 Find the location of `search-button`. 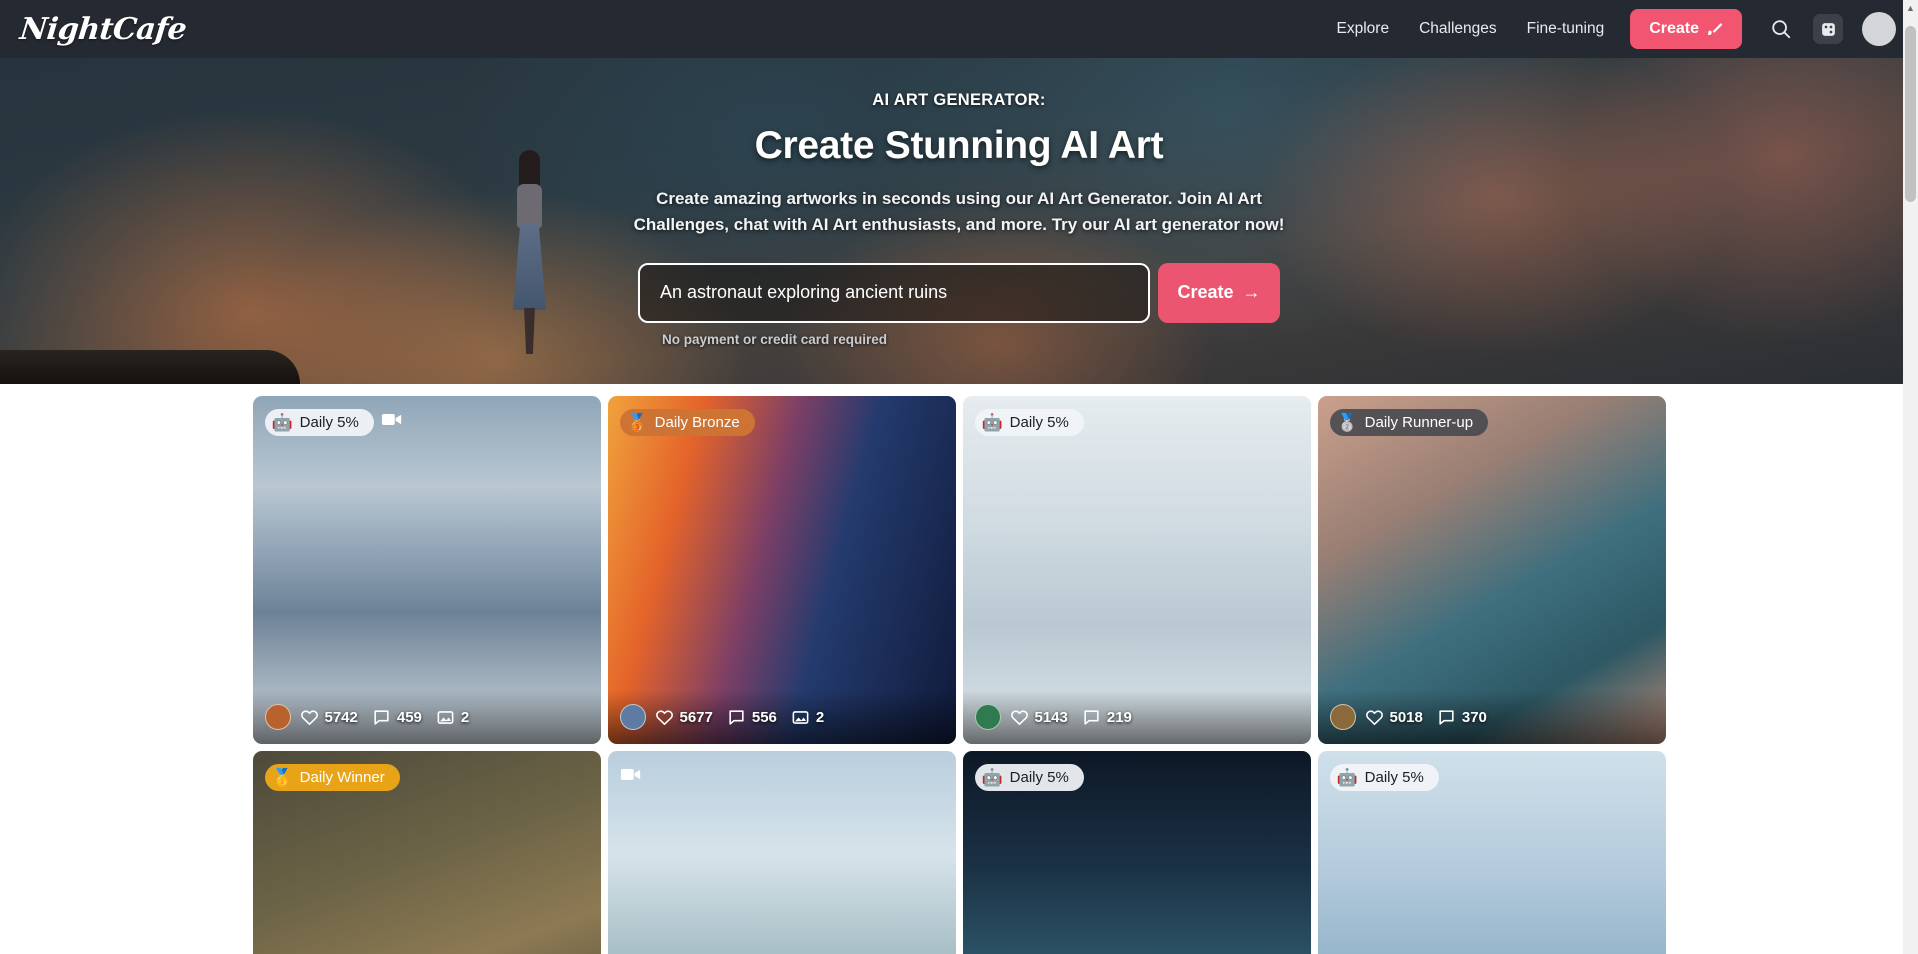

search-button is located at coordinates (1781, 29).